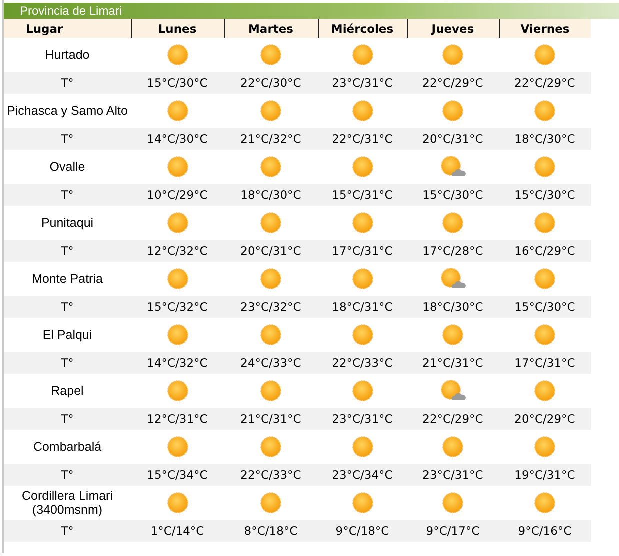 The height and width of the screenshot is (556, 619). I want to click on column-header: Lugar, so click(67, 28).